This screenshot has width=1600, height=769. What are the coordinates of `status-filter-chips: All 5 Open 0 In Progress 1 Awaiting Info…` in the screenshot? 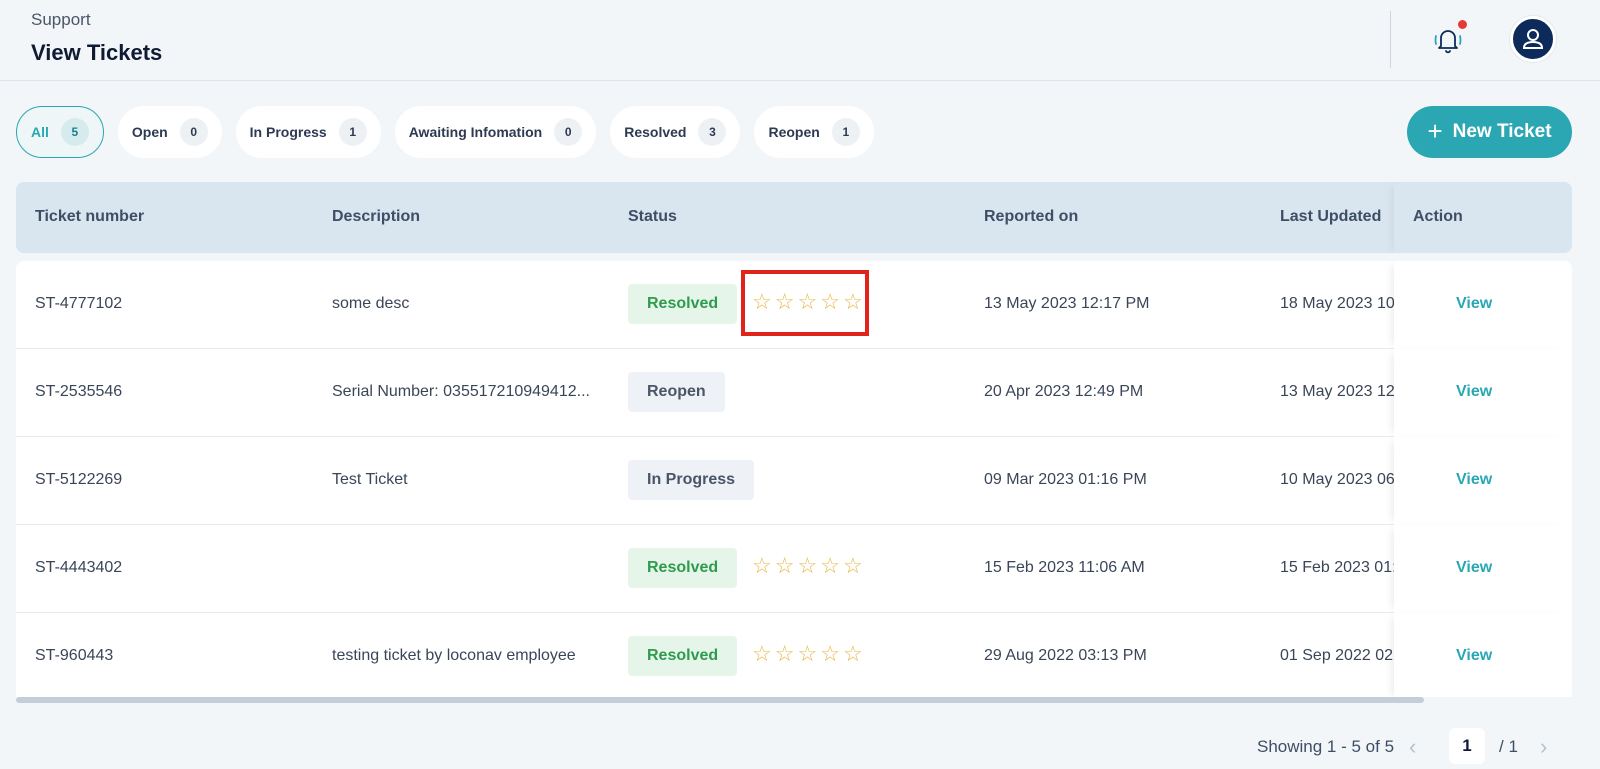 It's located at (445, 132).